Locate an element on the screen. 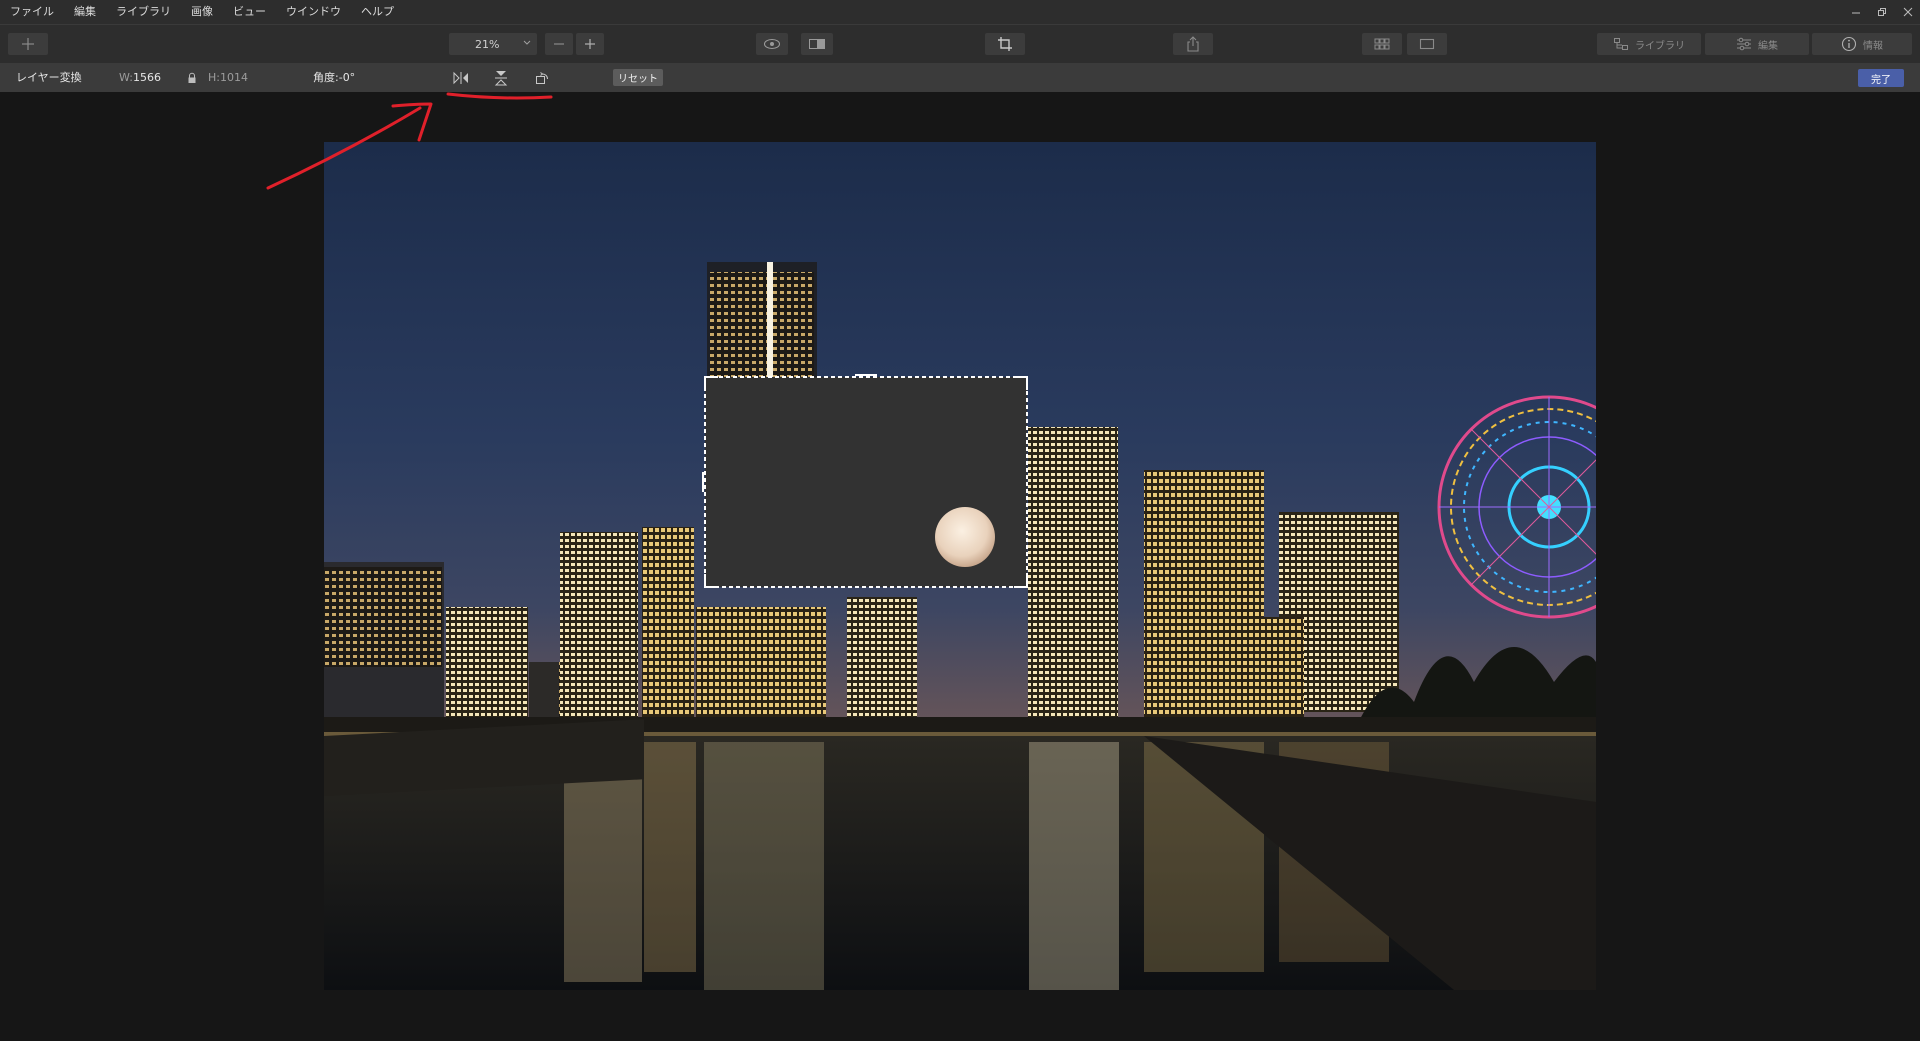 This screenshot has width=1920, height=1041. close-icon is located at coordinates (1908, 12).